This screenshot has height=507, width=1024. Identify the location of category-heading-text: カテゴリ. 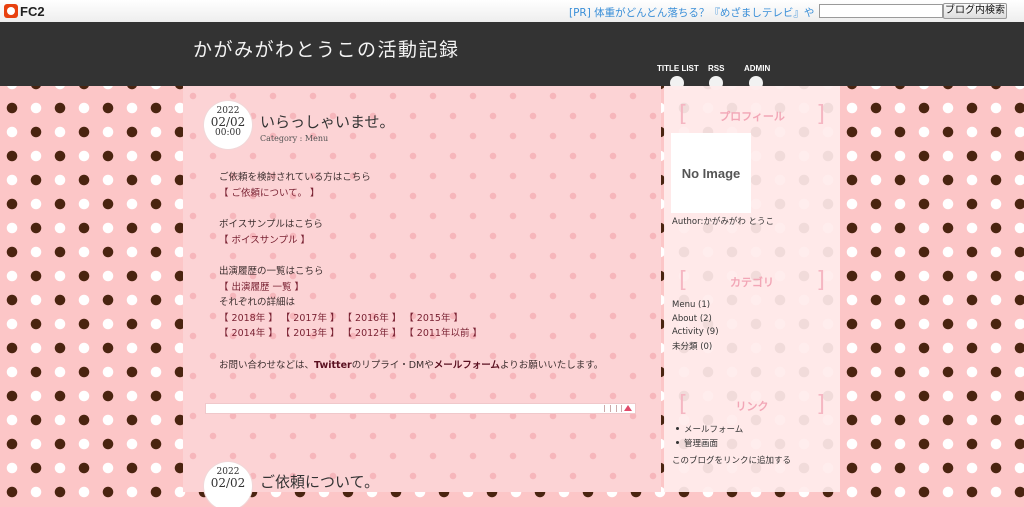
(752, 282).